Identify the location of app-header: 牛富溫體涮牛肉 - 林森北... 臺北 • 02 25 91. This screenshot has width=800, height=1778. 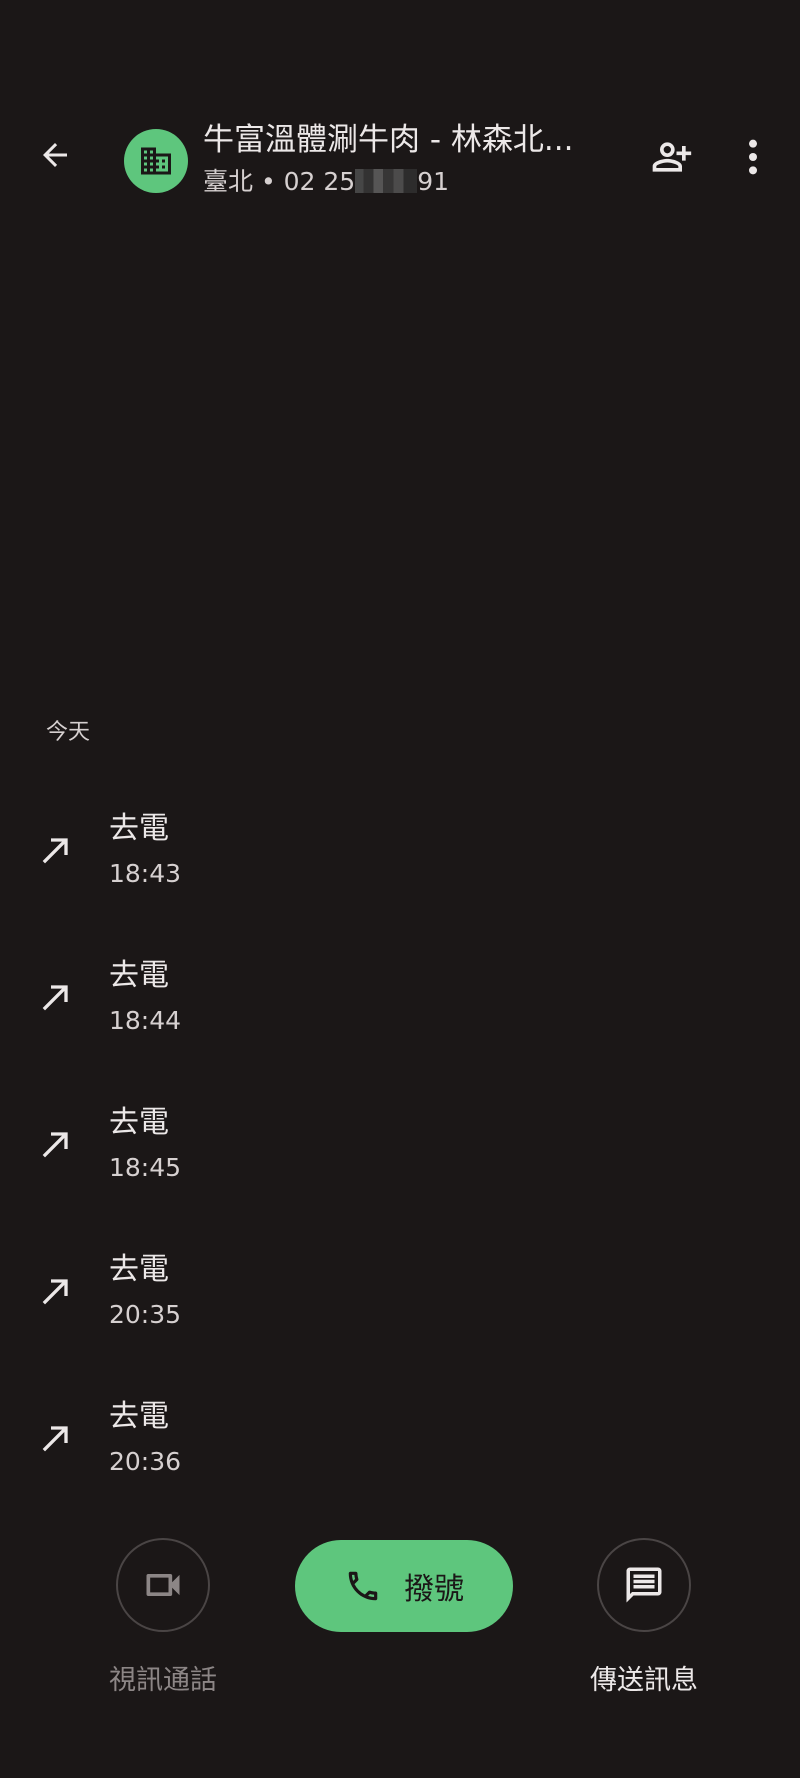
(400, 155).